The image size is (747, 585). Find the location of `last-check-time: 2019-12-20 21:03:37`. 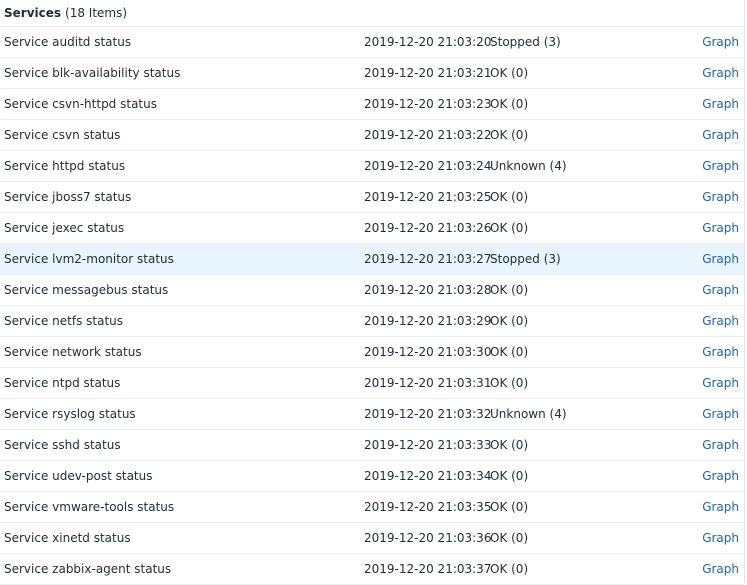

last-check-time: 2019-12-20 21:03:37 is located at coordinates (428, 569).